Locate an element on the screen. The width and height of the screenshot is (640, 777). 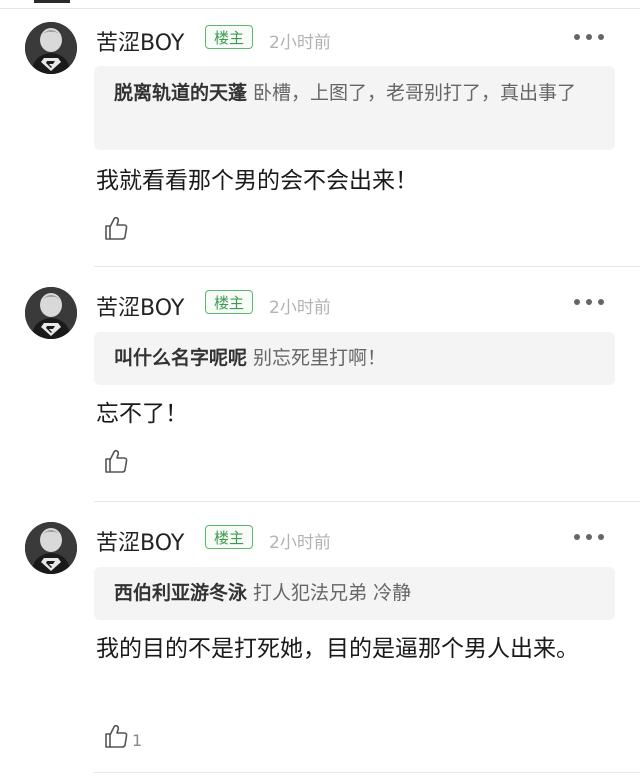
quote-username: 脱离轨道的天蓬 is located at coordinates (180, 93).